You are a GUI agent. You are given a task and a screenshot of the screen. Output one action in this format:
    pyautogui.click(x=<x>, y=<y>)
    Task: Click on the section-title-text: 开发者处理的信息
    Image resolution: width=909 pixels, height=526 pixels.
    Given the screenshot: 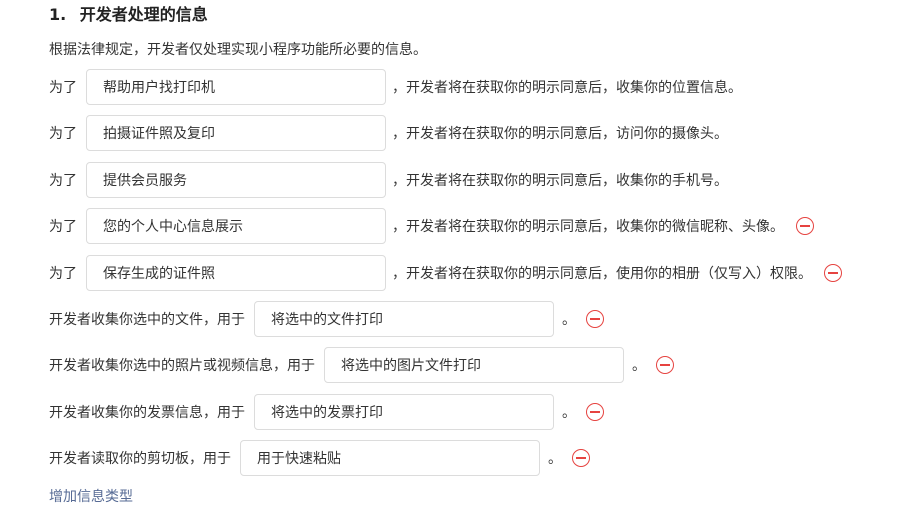 What is the action you would take?
    pyautogui.click(x=143, y=14)
    